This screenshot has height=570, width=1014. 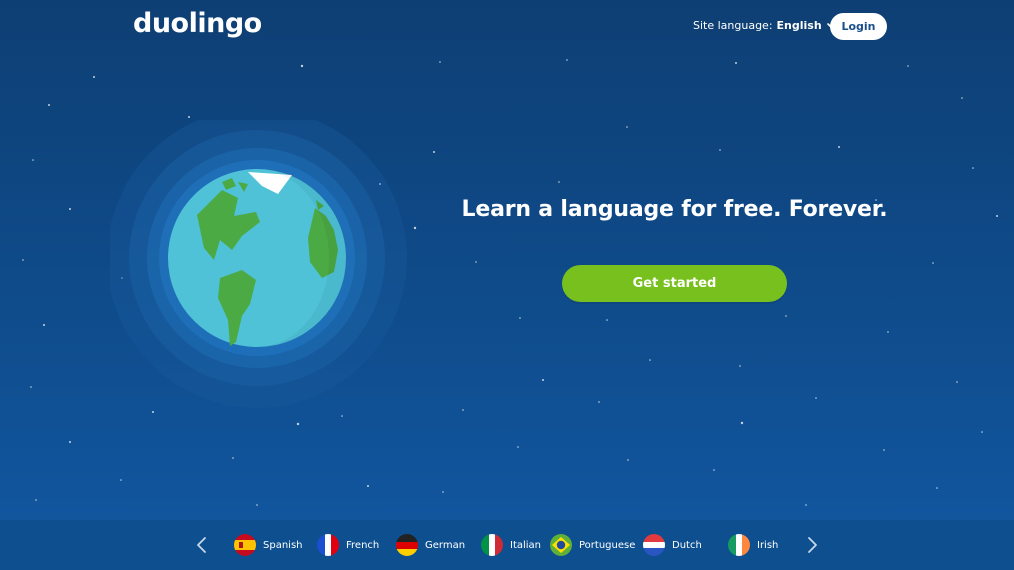 I want to click on germany-flag-icon, so click(x=407, y=545).